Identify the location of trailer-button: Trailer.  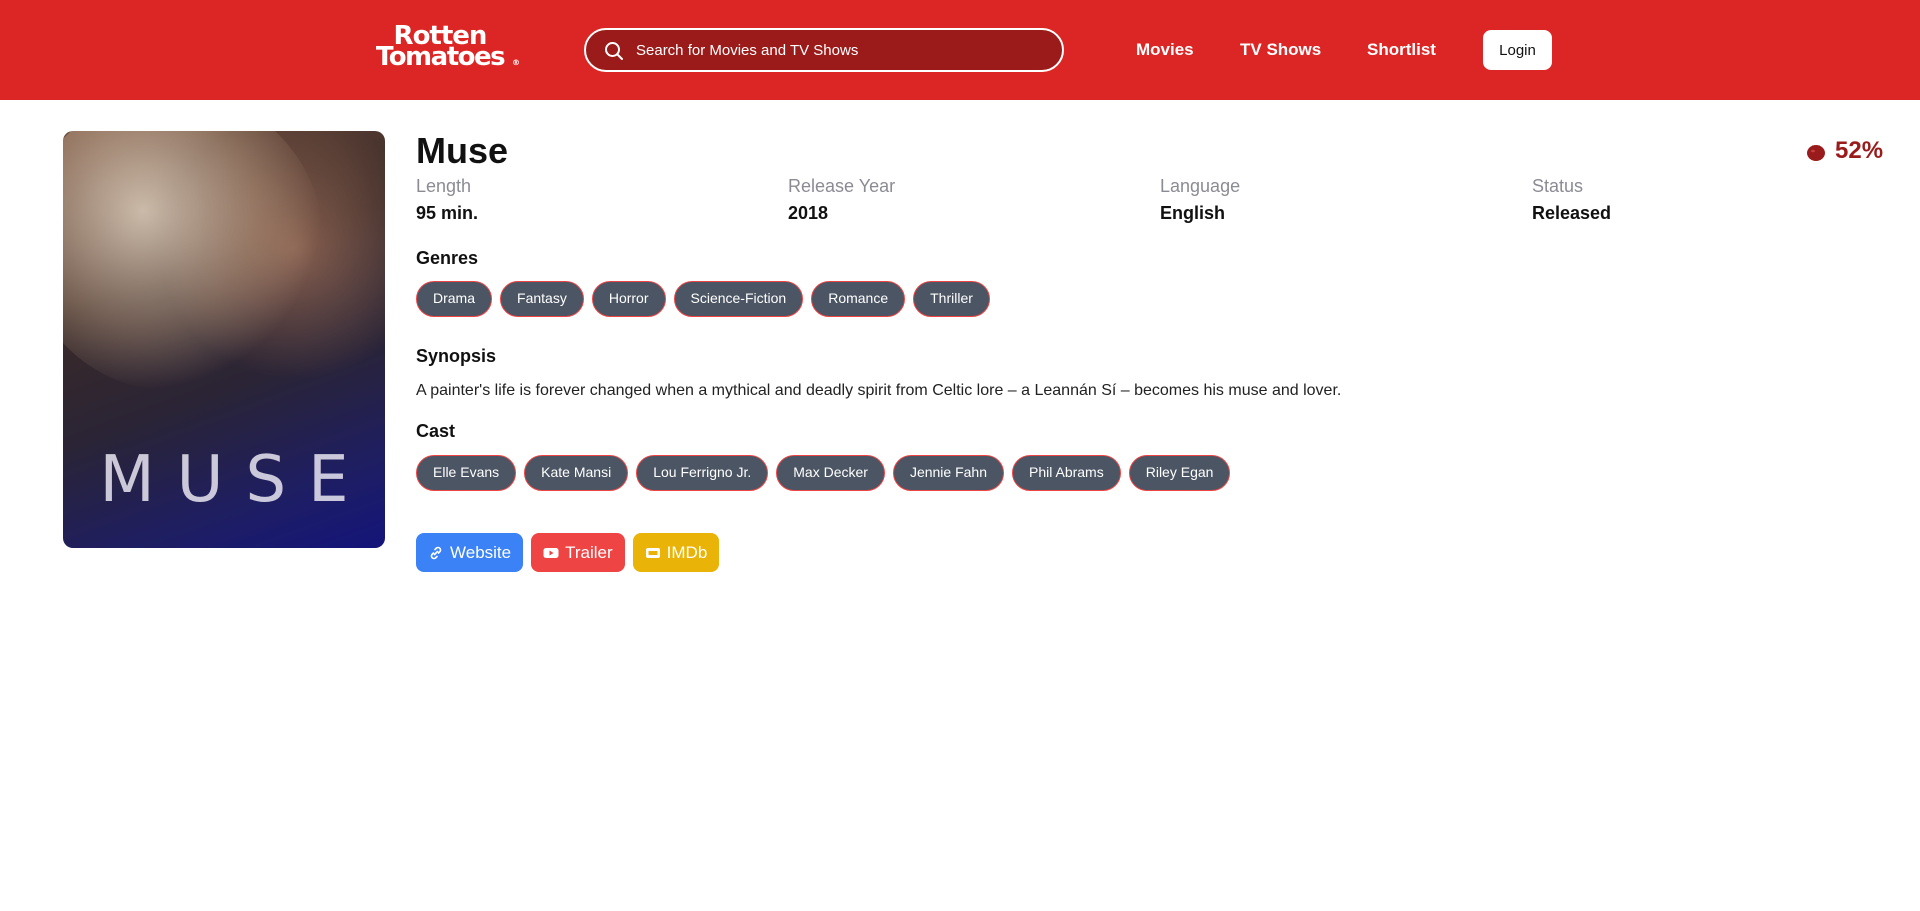
(578, 552).